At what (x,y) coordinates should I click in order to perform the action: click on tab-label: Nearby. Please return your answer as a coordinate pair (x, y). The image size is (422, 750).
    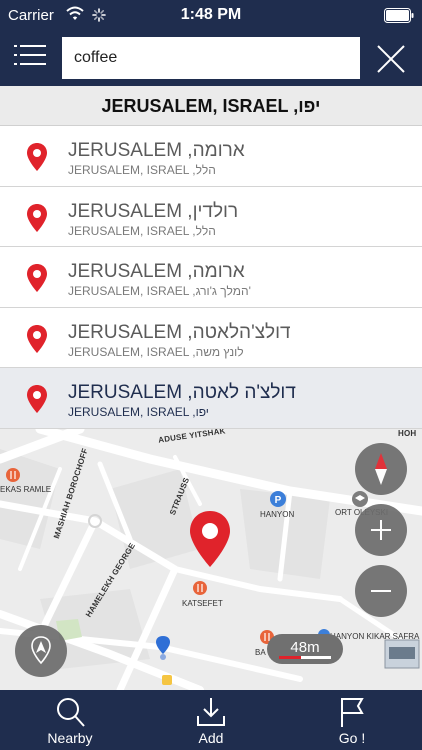
    Looking at the image, I should click on (70, 738).